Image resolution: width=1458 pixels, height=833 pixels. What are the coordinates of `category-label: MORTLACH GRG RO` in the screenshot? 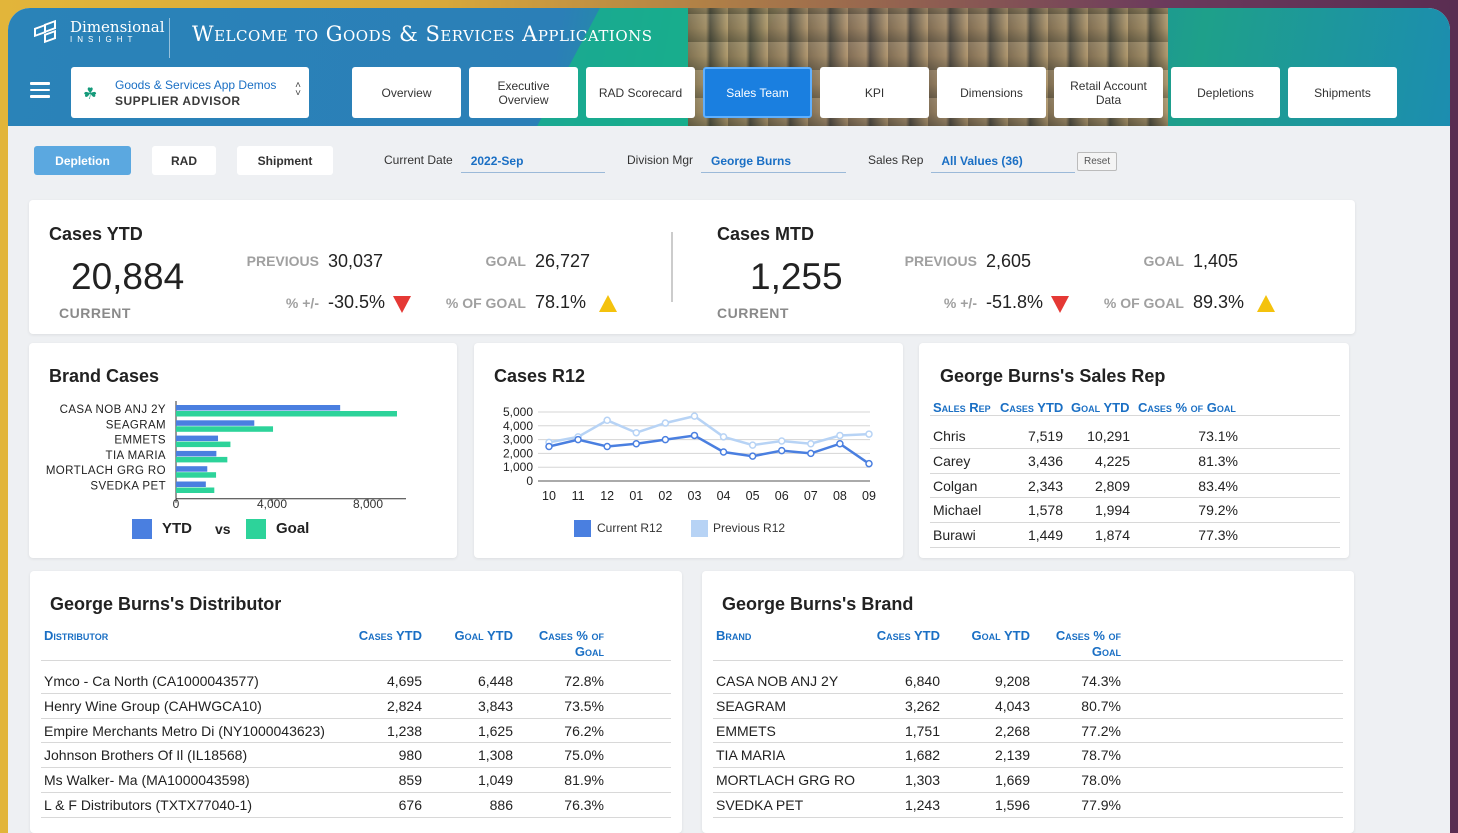 It's located at (106, 471).